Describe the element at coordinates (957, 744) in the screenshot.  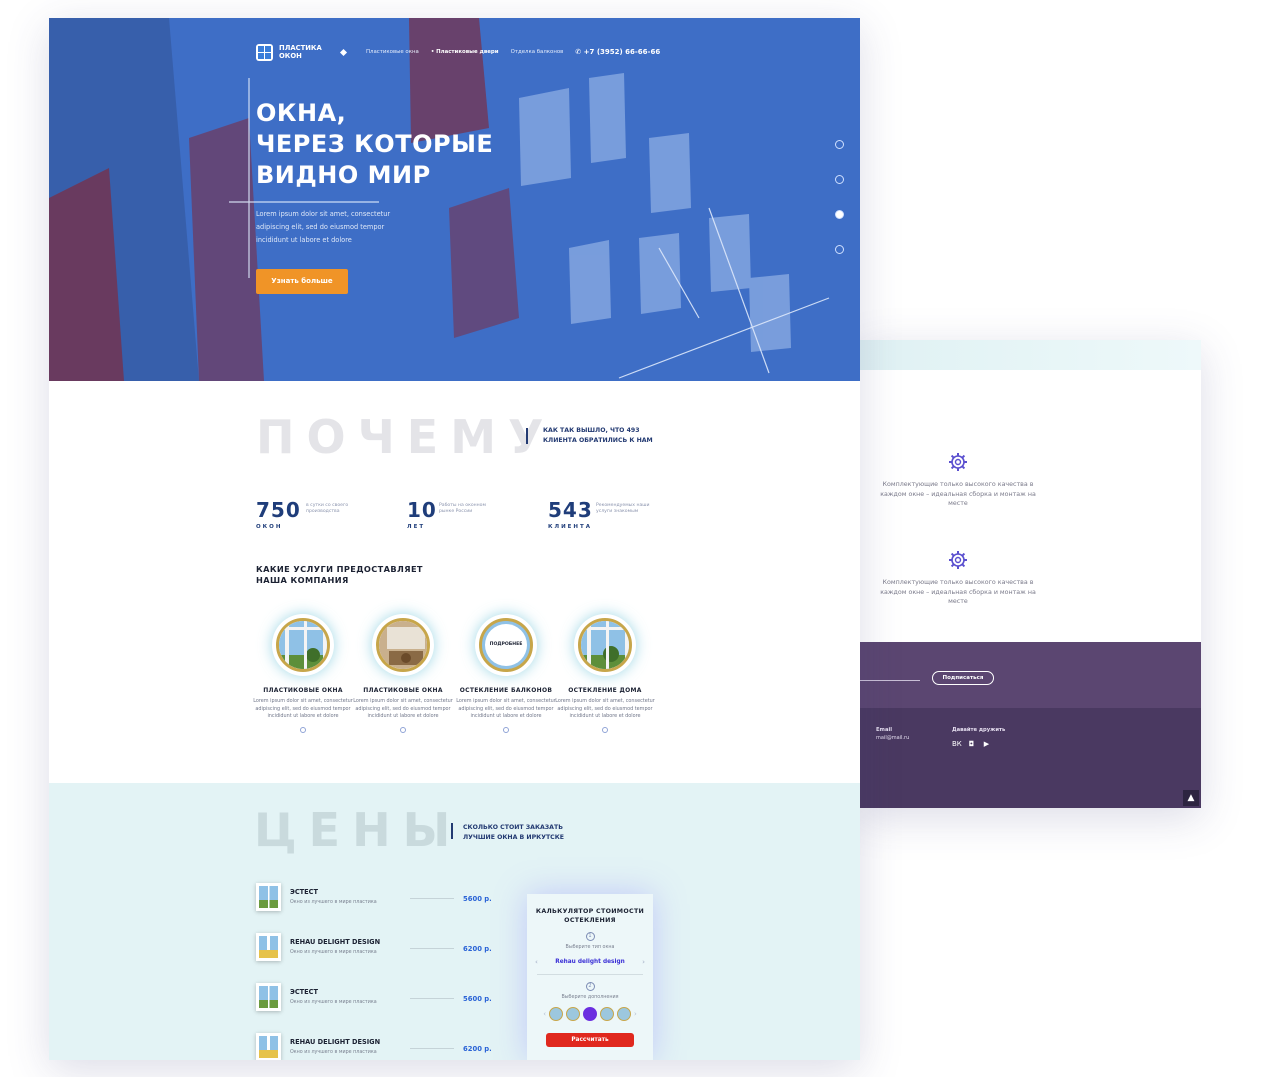
I see `vk-icon: ВК` at that location.